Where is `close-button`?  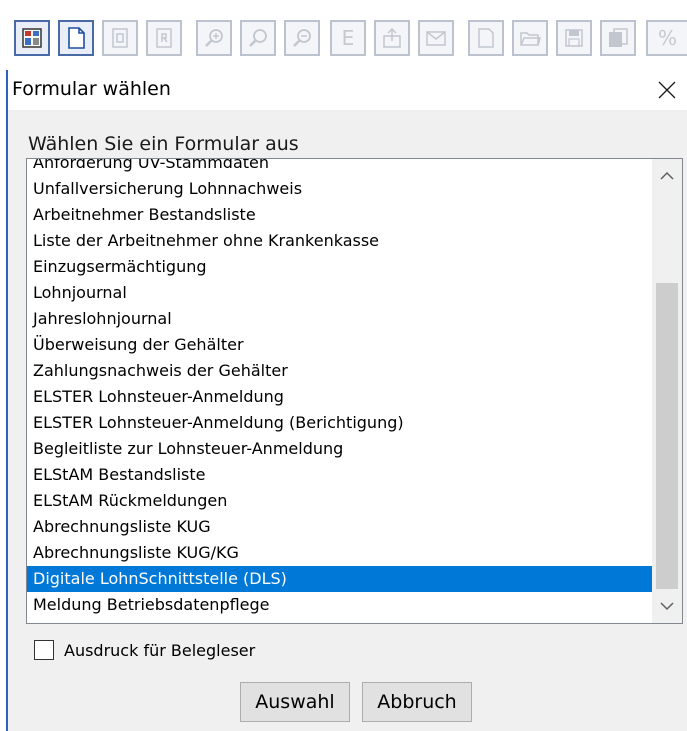
close-button is located at coordinates (667, 90).